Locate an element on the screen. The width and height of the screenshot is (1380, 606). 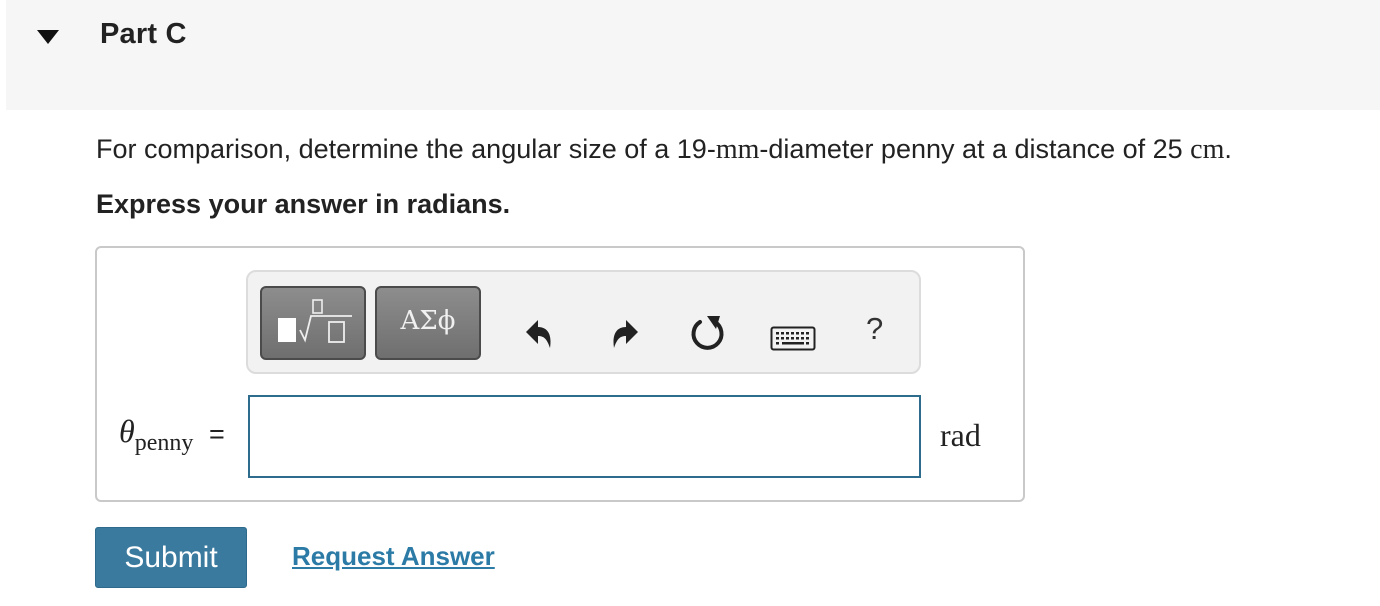
templates-button is located at coordinates (313, 323).